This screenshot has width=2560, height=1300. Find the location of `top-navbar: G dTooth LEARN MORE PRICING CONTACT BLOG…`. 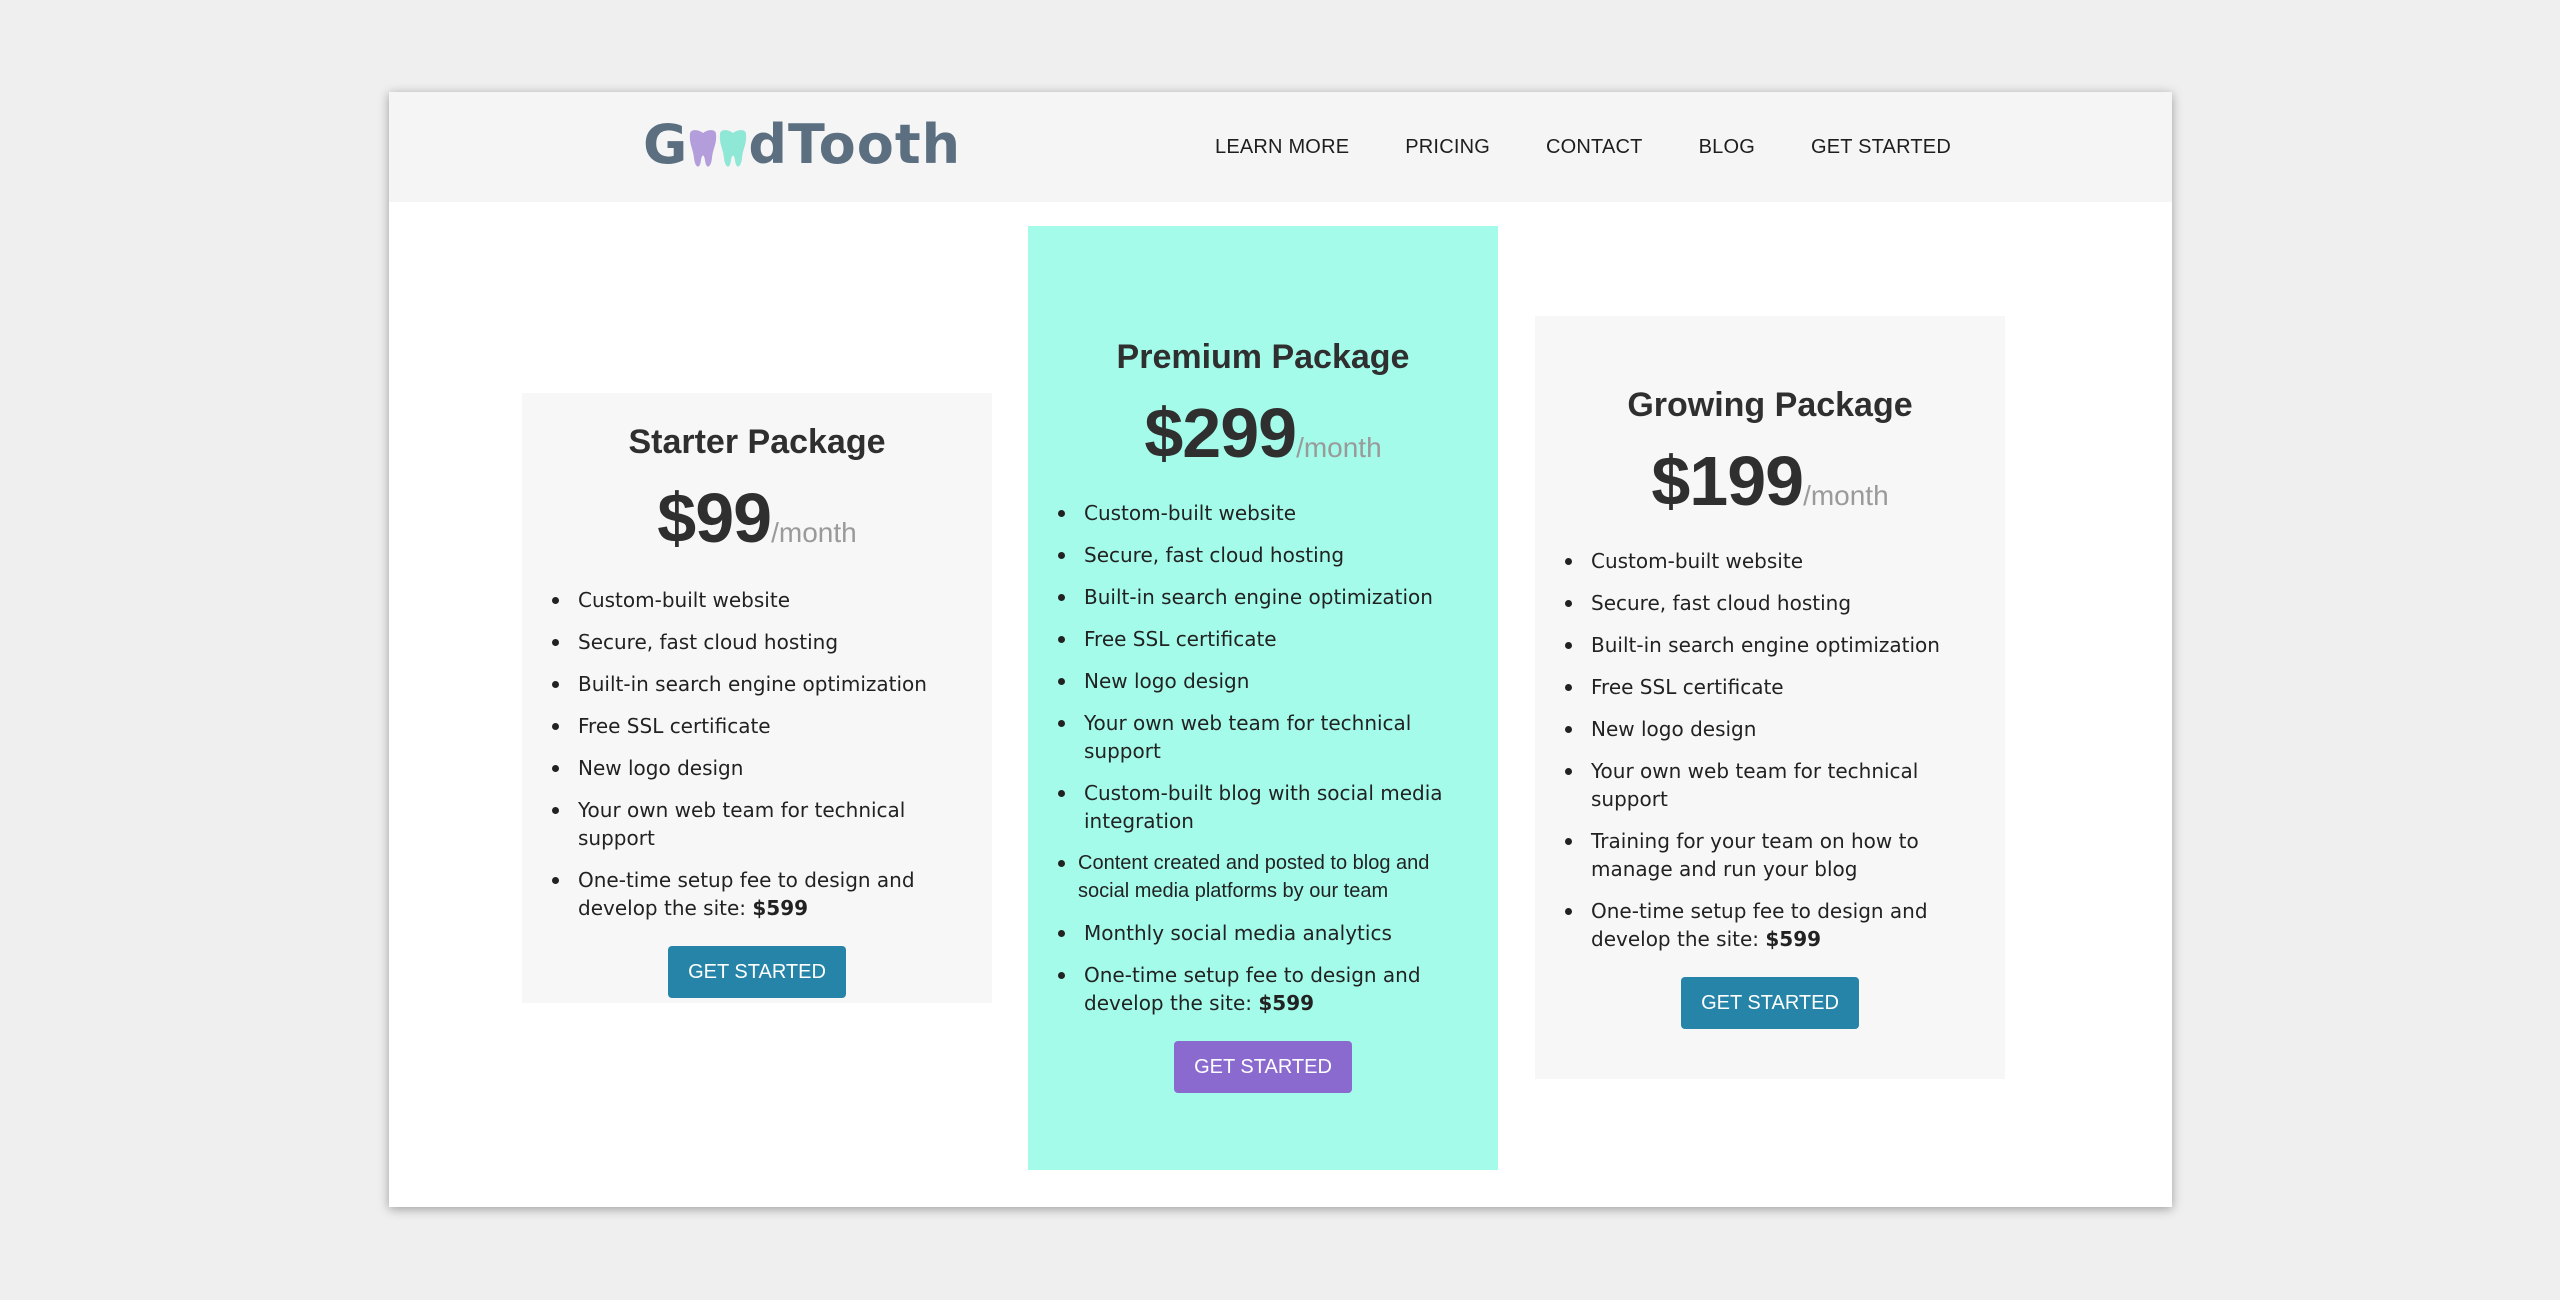

top-navbar: G dTooth LEARN MORE PRICING CONTACT BLOG… is located at coordinates (1280, 147).